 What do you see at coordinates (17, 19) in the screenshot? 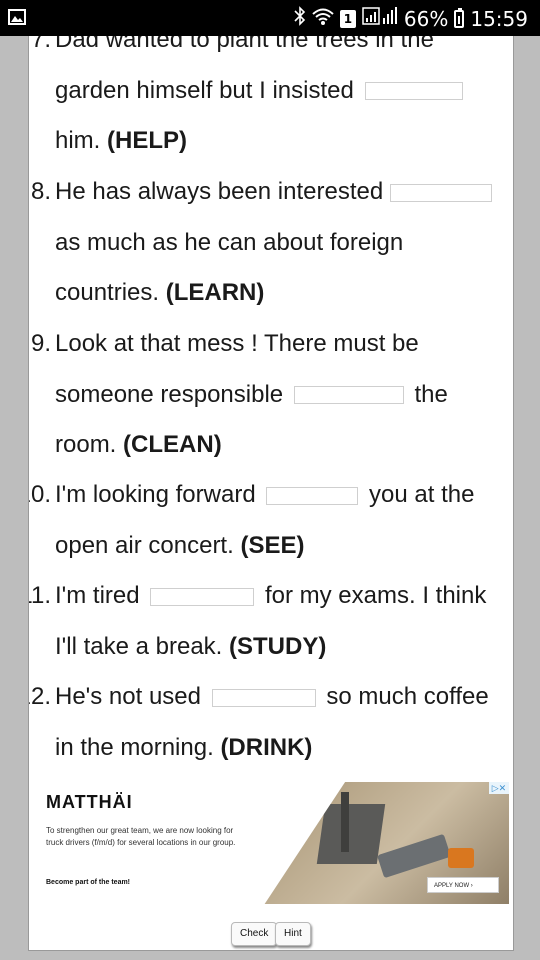
I see `gallery-icon` at bounding box center [17, 19].